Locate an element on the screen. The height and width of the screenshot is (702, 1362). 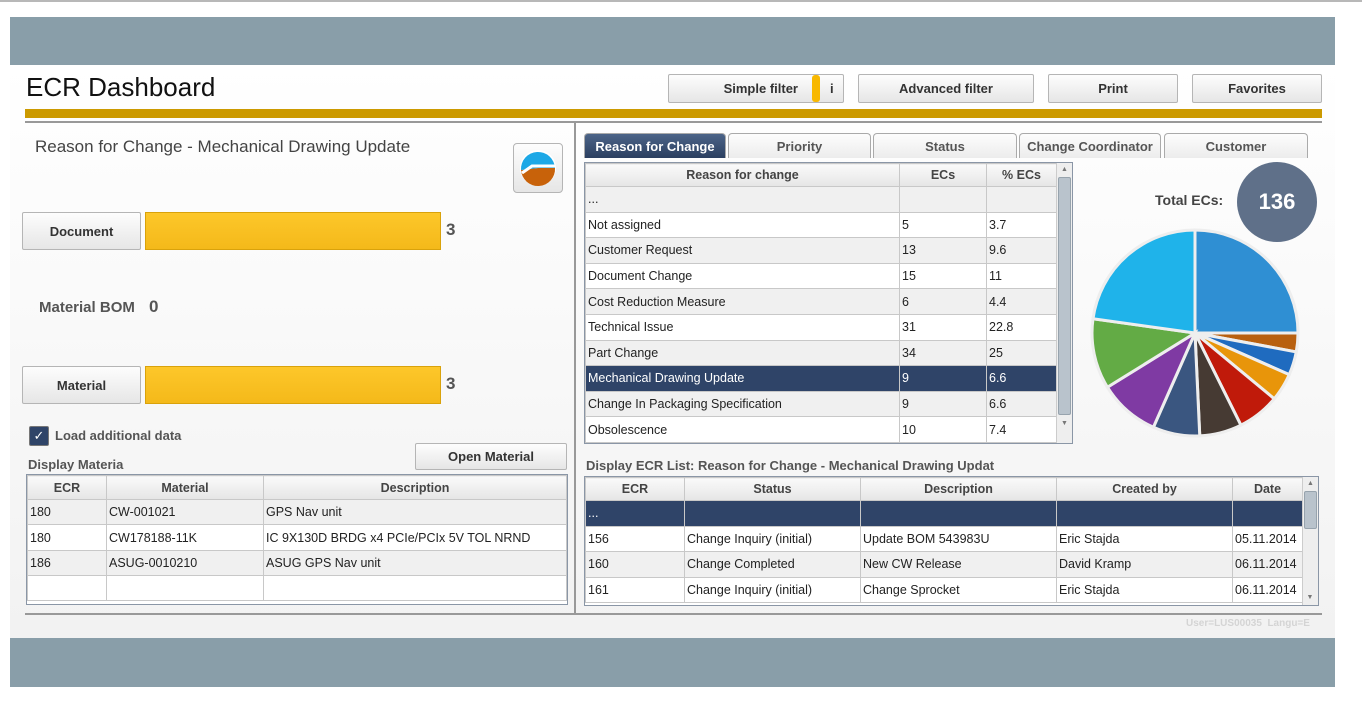
table-row: Customer Request 13 9.6 is located at coordinates (821, 250).